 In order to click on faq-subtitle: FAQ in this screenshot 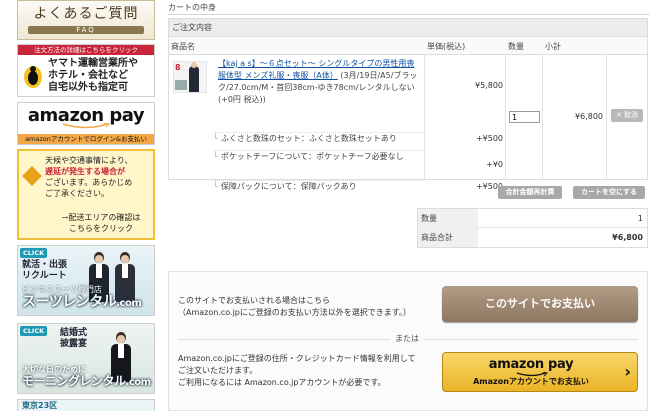, I will do `click(86, 30)`.